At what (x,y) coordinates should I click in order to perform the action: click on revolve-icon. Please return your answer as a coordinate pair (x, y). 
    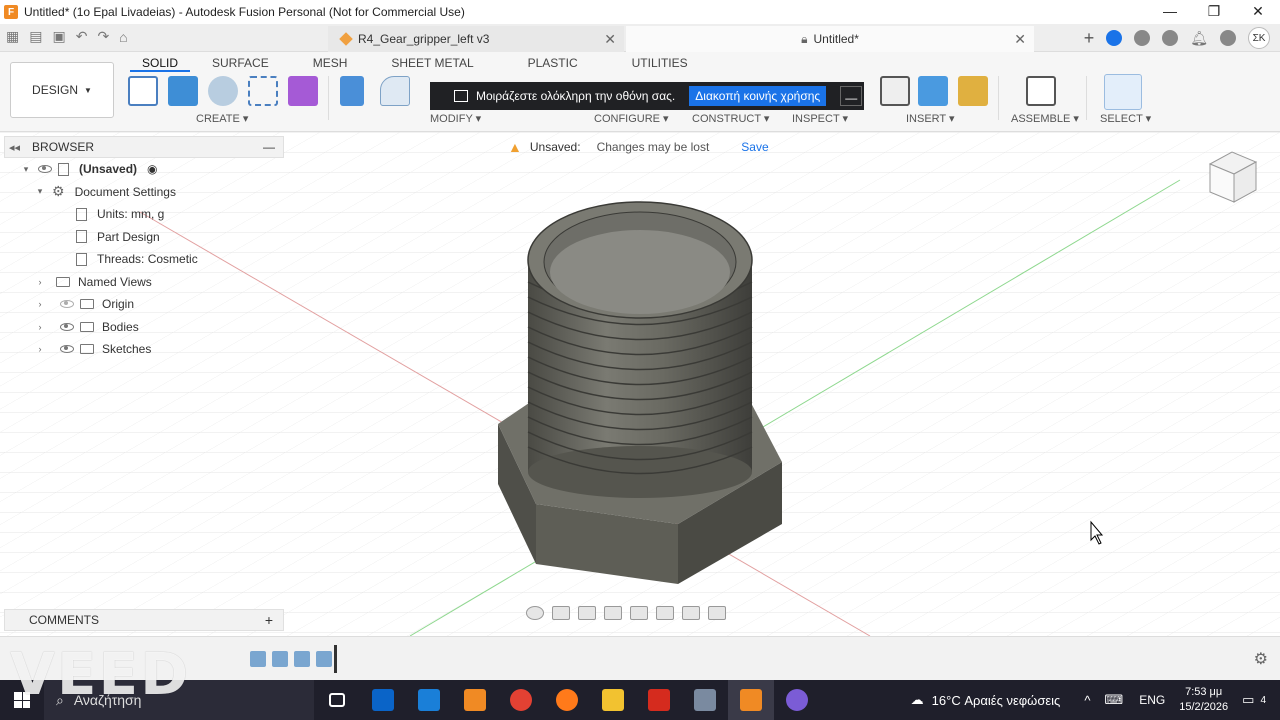
    Looking at the image, I should click on (223, 91).